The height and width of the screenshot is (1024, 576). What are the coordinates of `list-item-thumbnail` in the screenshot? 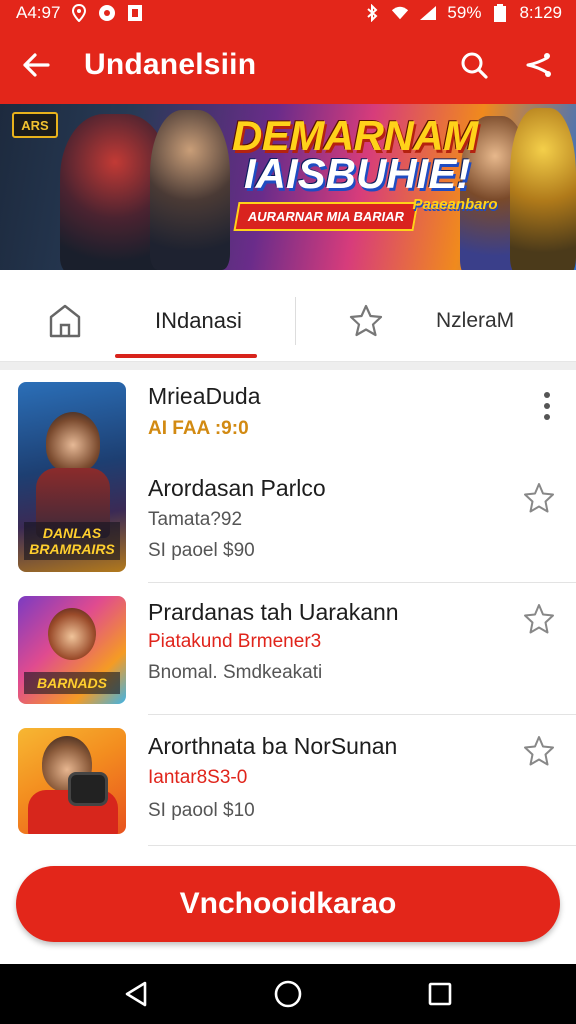 It's located at (72, 781).